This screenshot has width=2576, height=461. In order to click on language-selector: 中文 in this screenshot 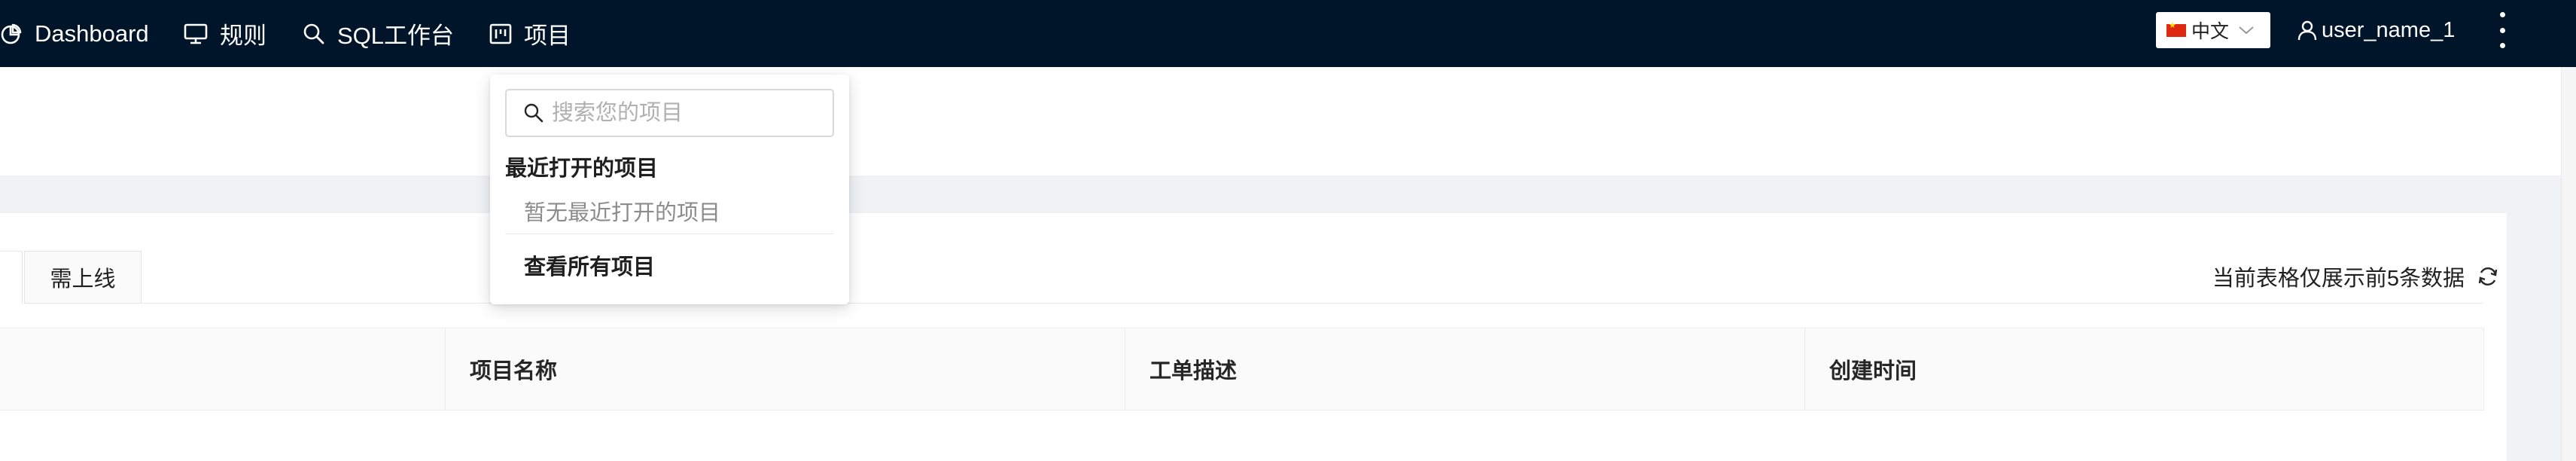, I will do `click(2213, 30)`.